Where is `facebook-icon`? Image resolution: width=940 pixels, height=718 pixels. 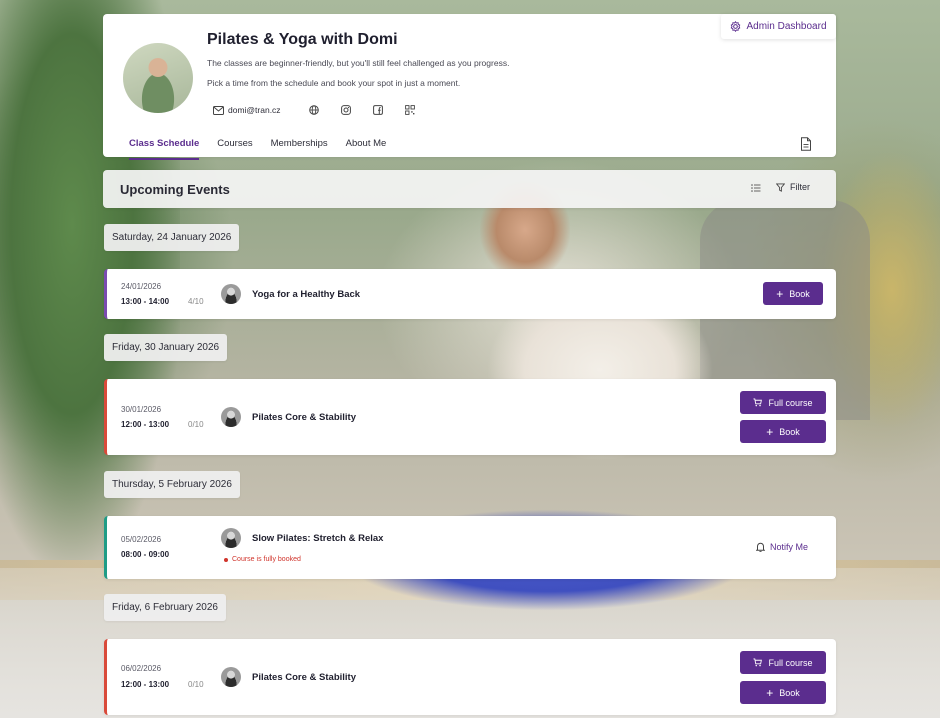 facebook-icon is located at coordinates (377, 110).